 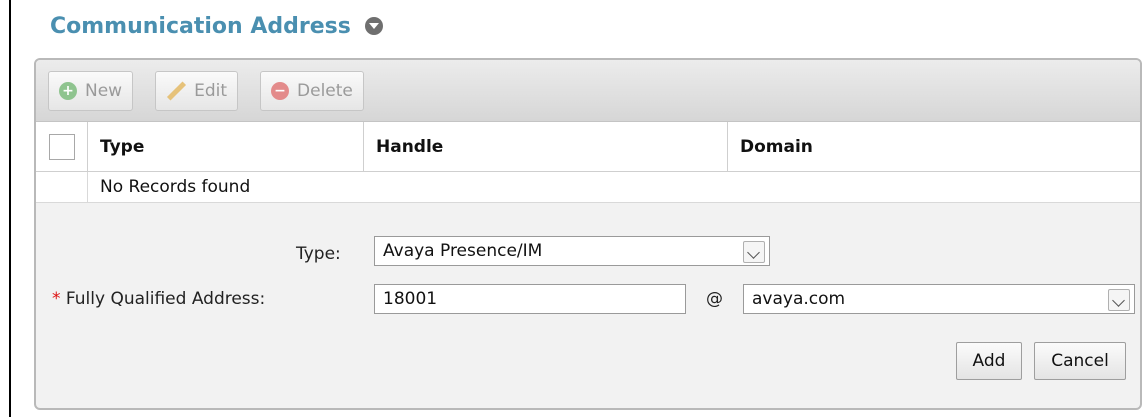 What do you see at coordinates (546, 146) in the screenshot?
I see `column-header-handle: Handle` at bounding box center [546, 146].